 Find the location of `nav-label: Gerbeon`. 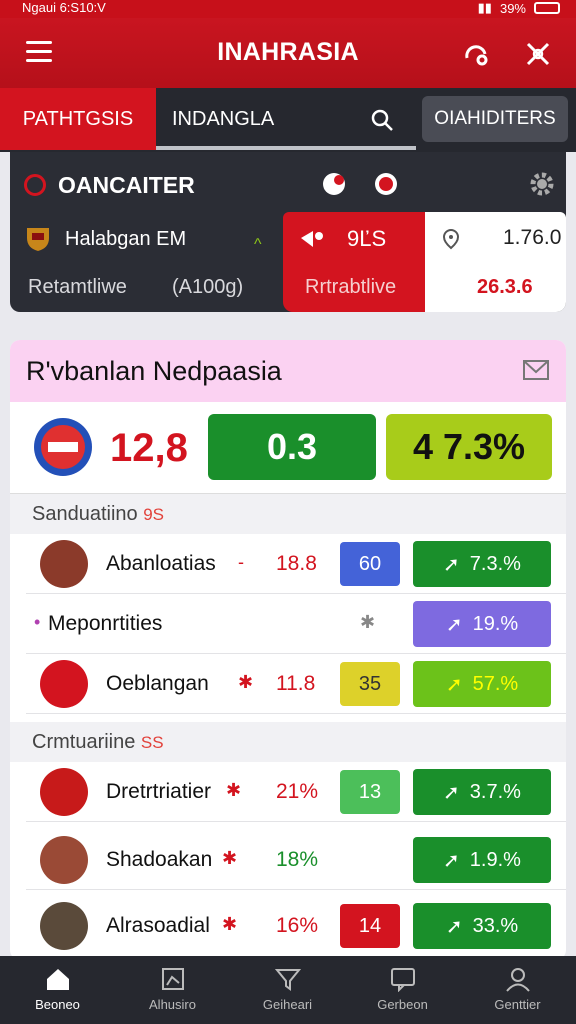

nav-label: Gerbeon is located at coordinates (402, 1004).